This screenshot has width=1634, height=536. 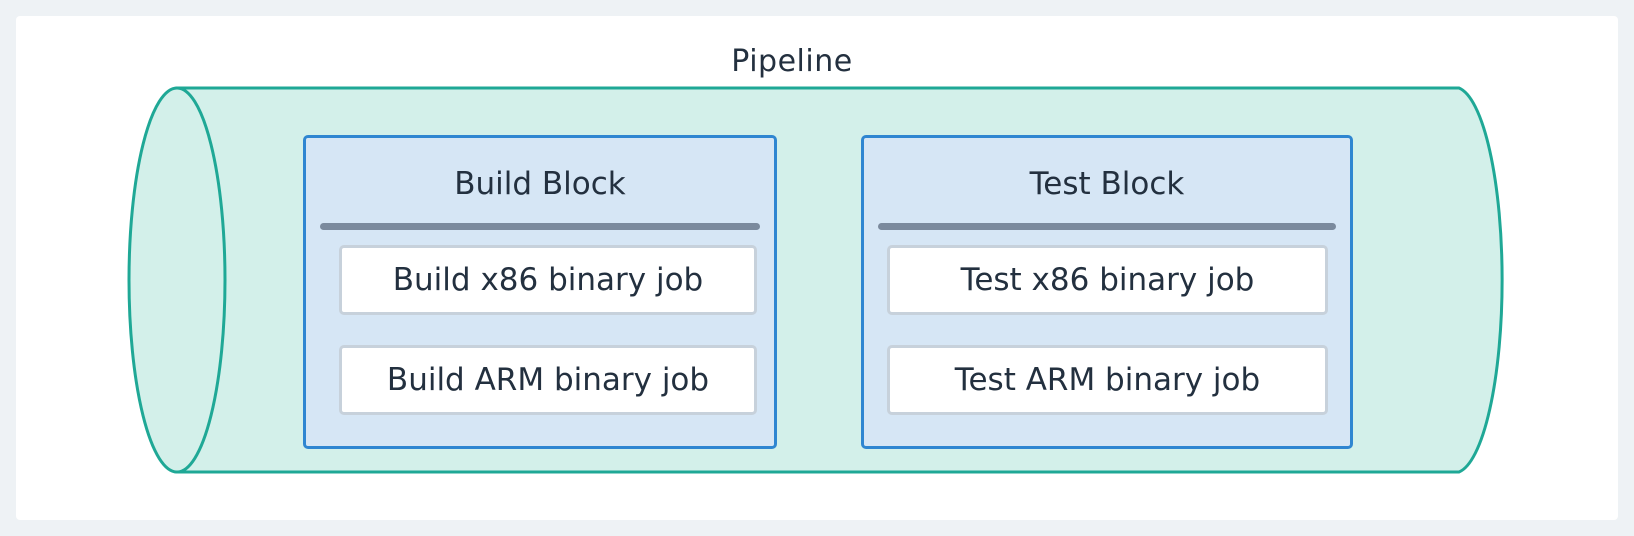 I want to click on build-arm-job: Build ARM binary job, so click(x=548, y=380).